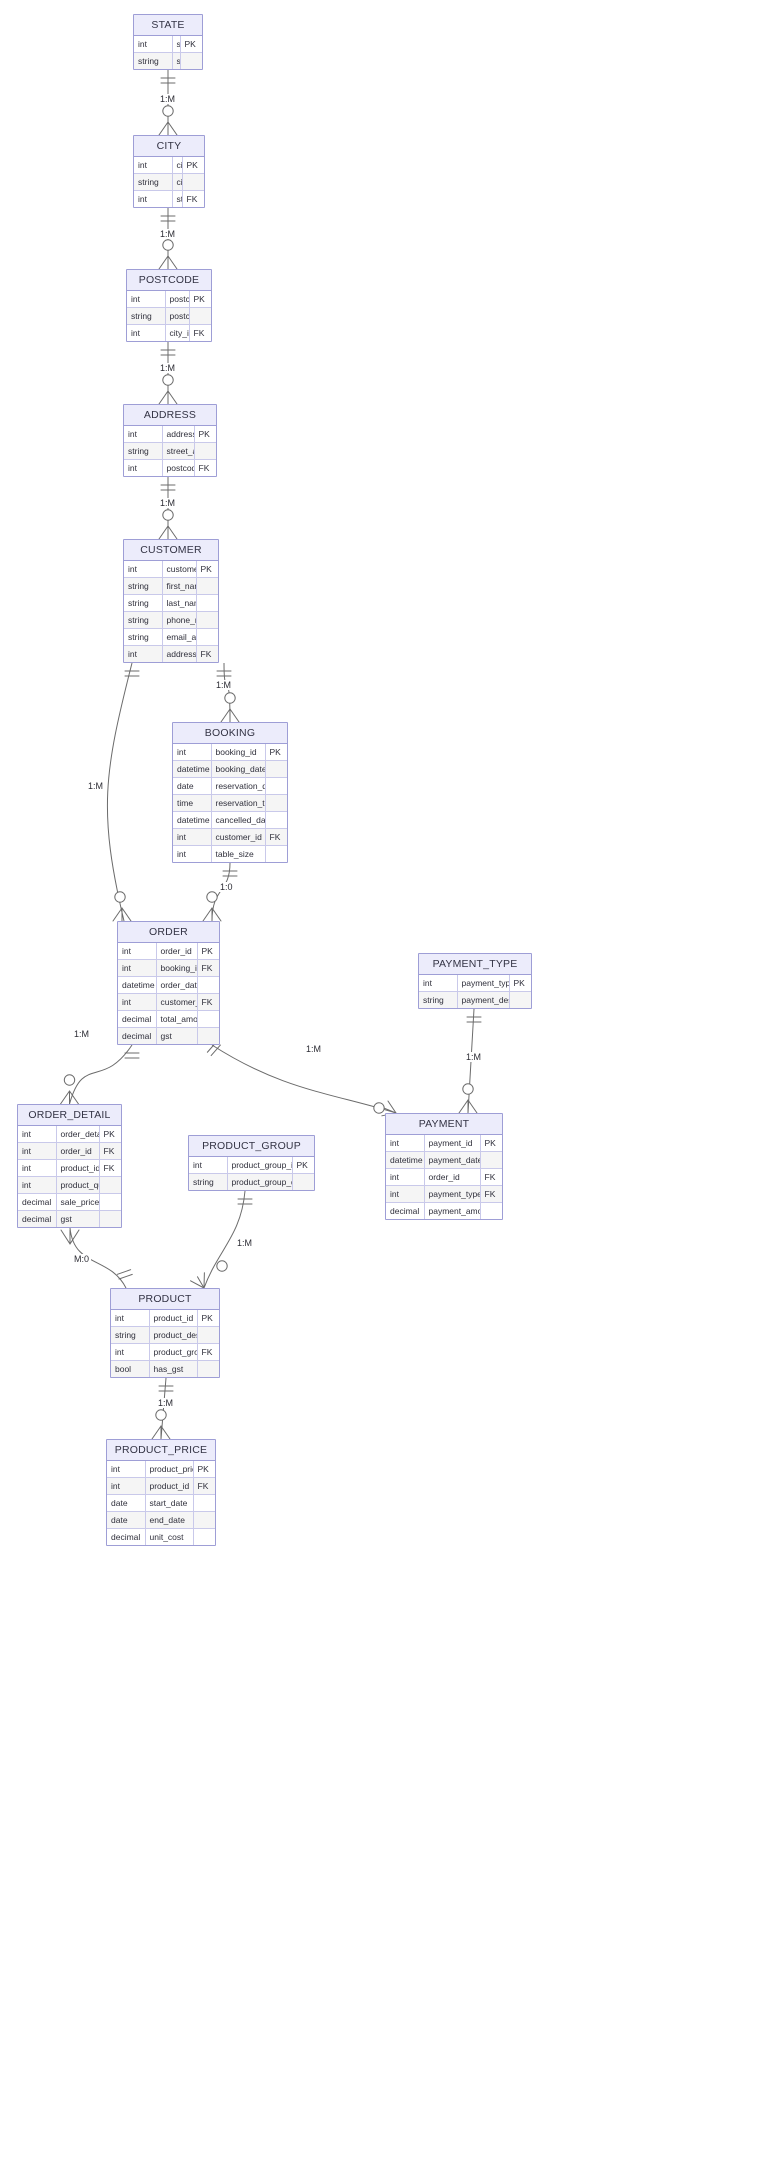  Describe the element at coordinates (82, 1259) in the screenshot. I see `relationship-label-order_detail-product: M:0` at that location.